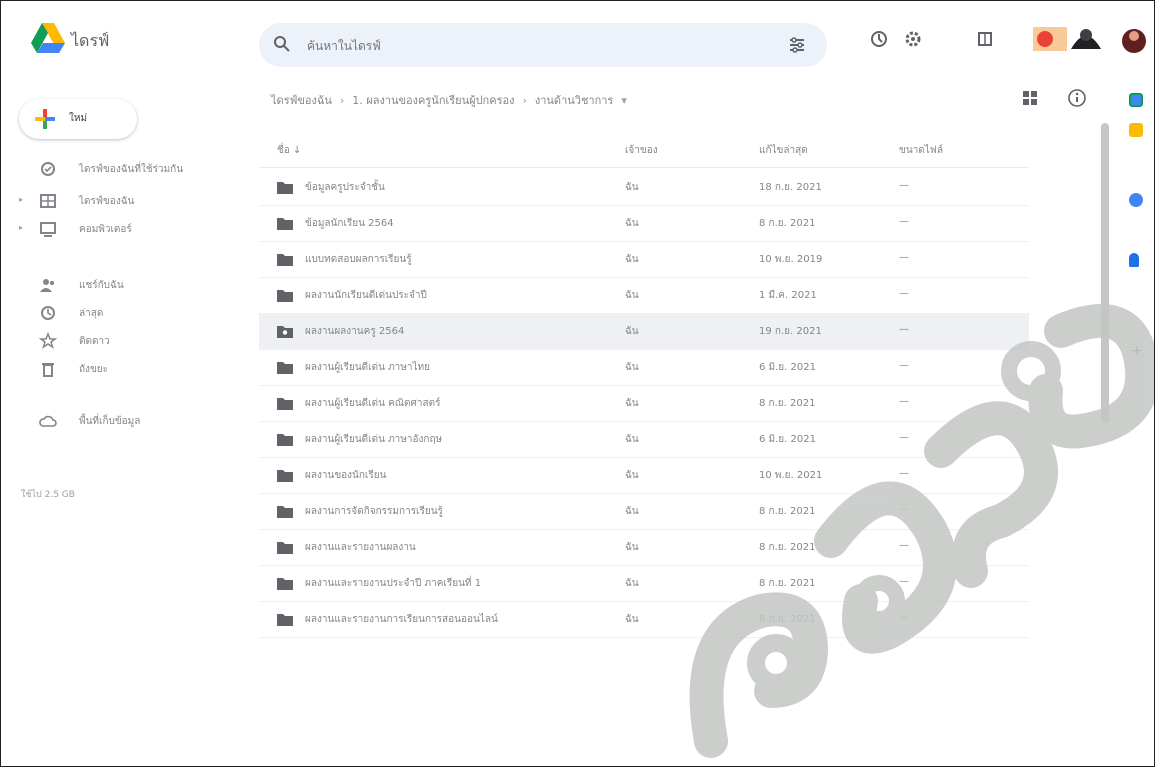 This screenshot has width=1155, height=767. Describe the element at coordinates (527, 46) in the screenshot. I see `search-input` at that location.